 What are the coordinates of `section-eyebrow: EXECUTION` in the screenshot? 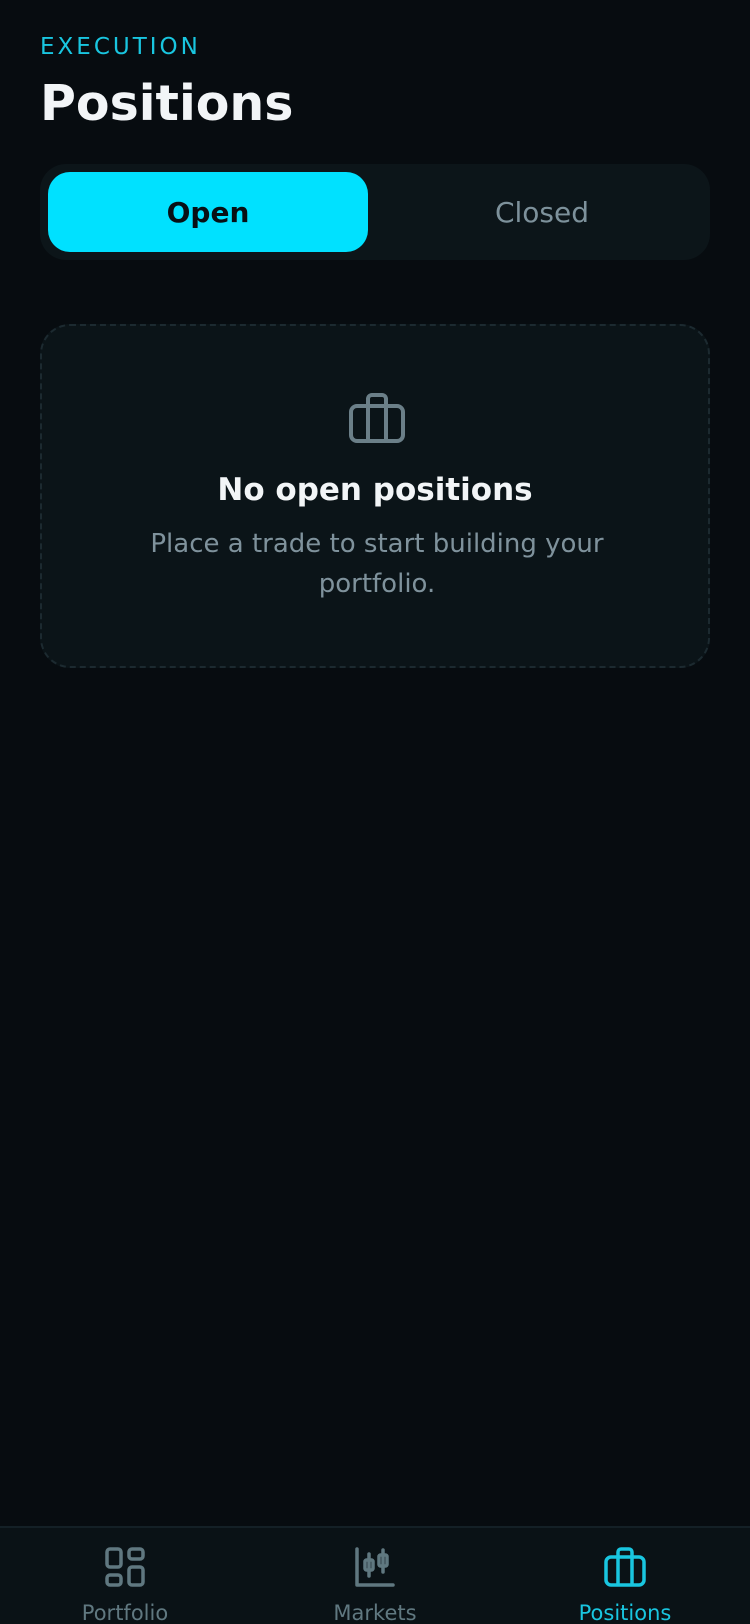 It's located at (120, 47).